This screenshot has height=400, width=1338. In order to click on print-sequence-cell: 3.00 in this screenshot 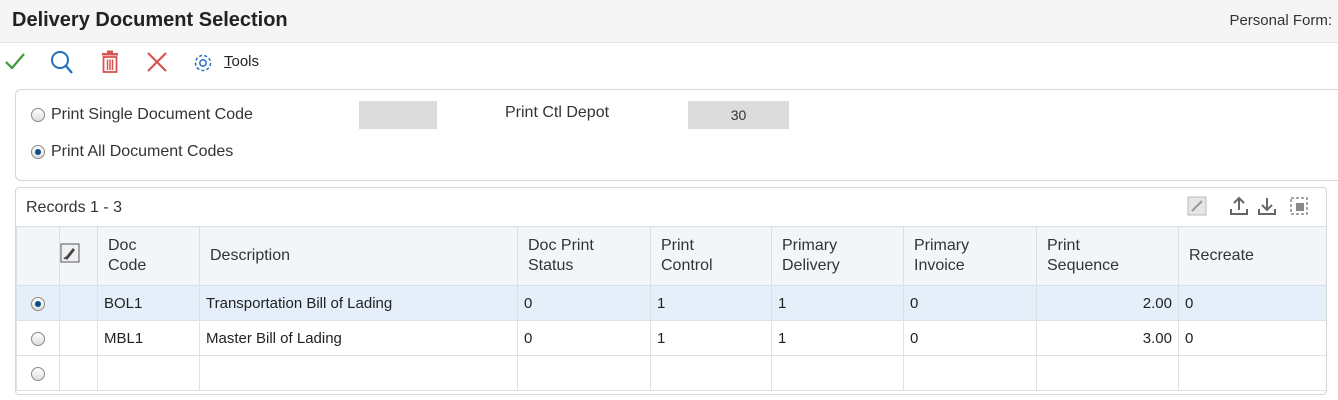, I will do `click(1107, 338)`.